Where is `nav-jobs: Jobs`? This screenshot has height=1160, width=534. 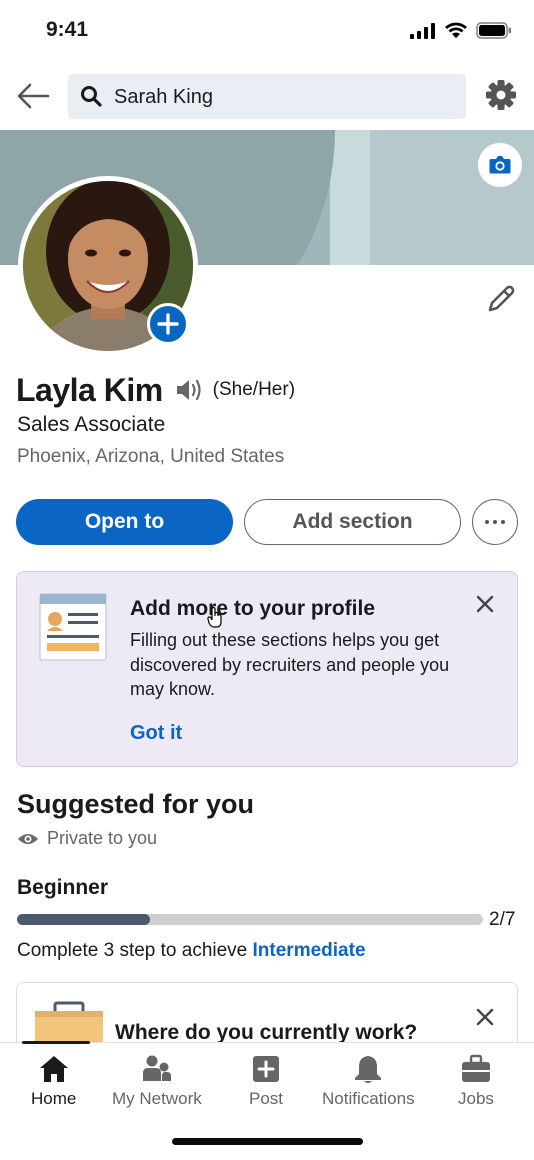
nav-jobs: Jobs is located at coordinates (476, 1081).